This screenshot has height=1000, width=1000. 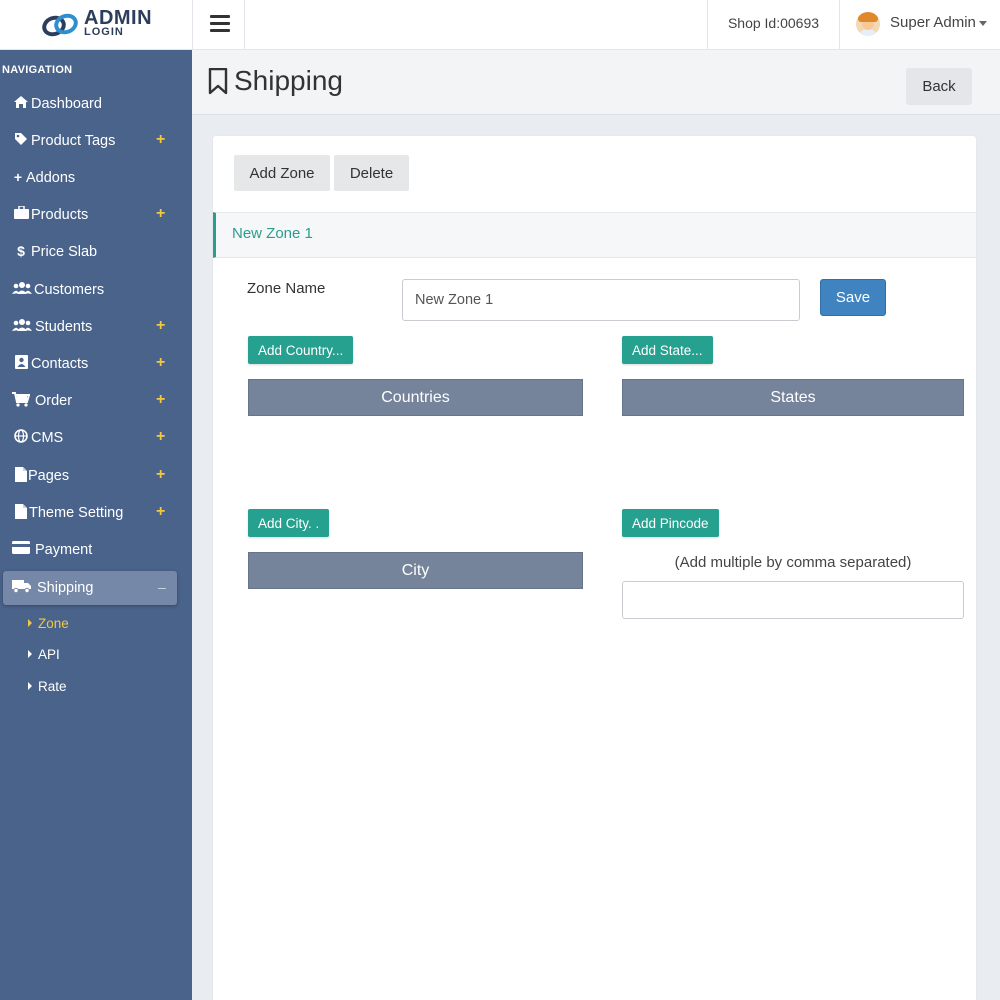 I want to click on sidebar-item-customers: Customers, so click(x=96, y=290).